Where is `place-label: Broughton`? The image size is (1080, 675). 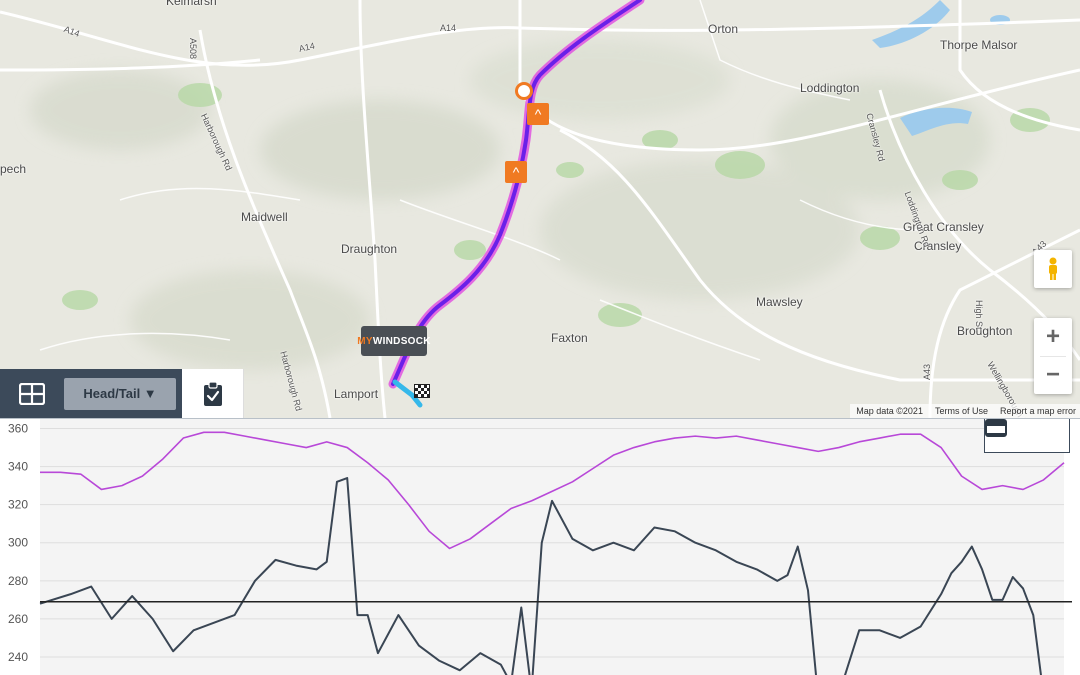
place-label: Broughton is located at coordinates (985, 331).